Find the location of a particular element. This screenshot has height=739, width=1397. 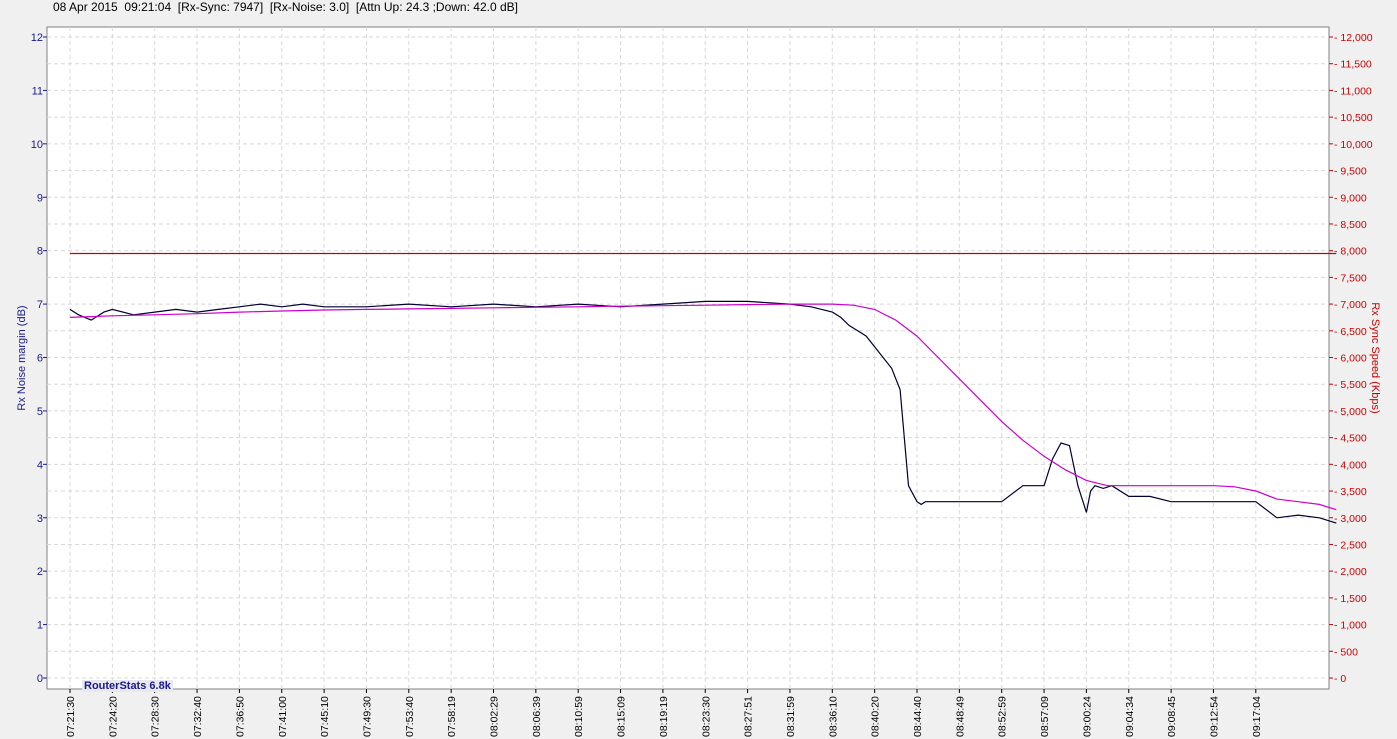

right-tick-label: - 8,500 is located at coordinates (1350, 225).